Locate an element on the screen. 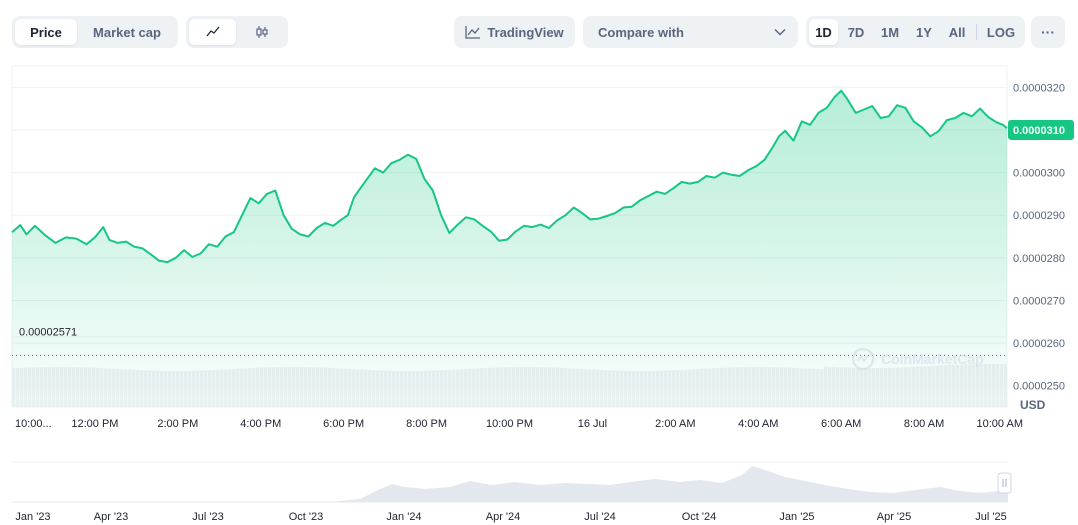 The image size is (1078, 525). navigator-x-tick-label: Jan '23 is located at coordinates (32, 517).